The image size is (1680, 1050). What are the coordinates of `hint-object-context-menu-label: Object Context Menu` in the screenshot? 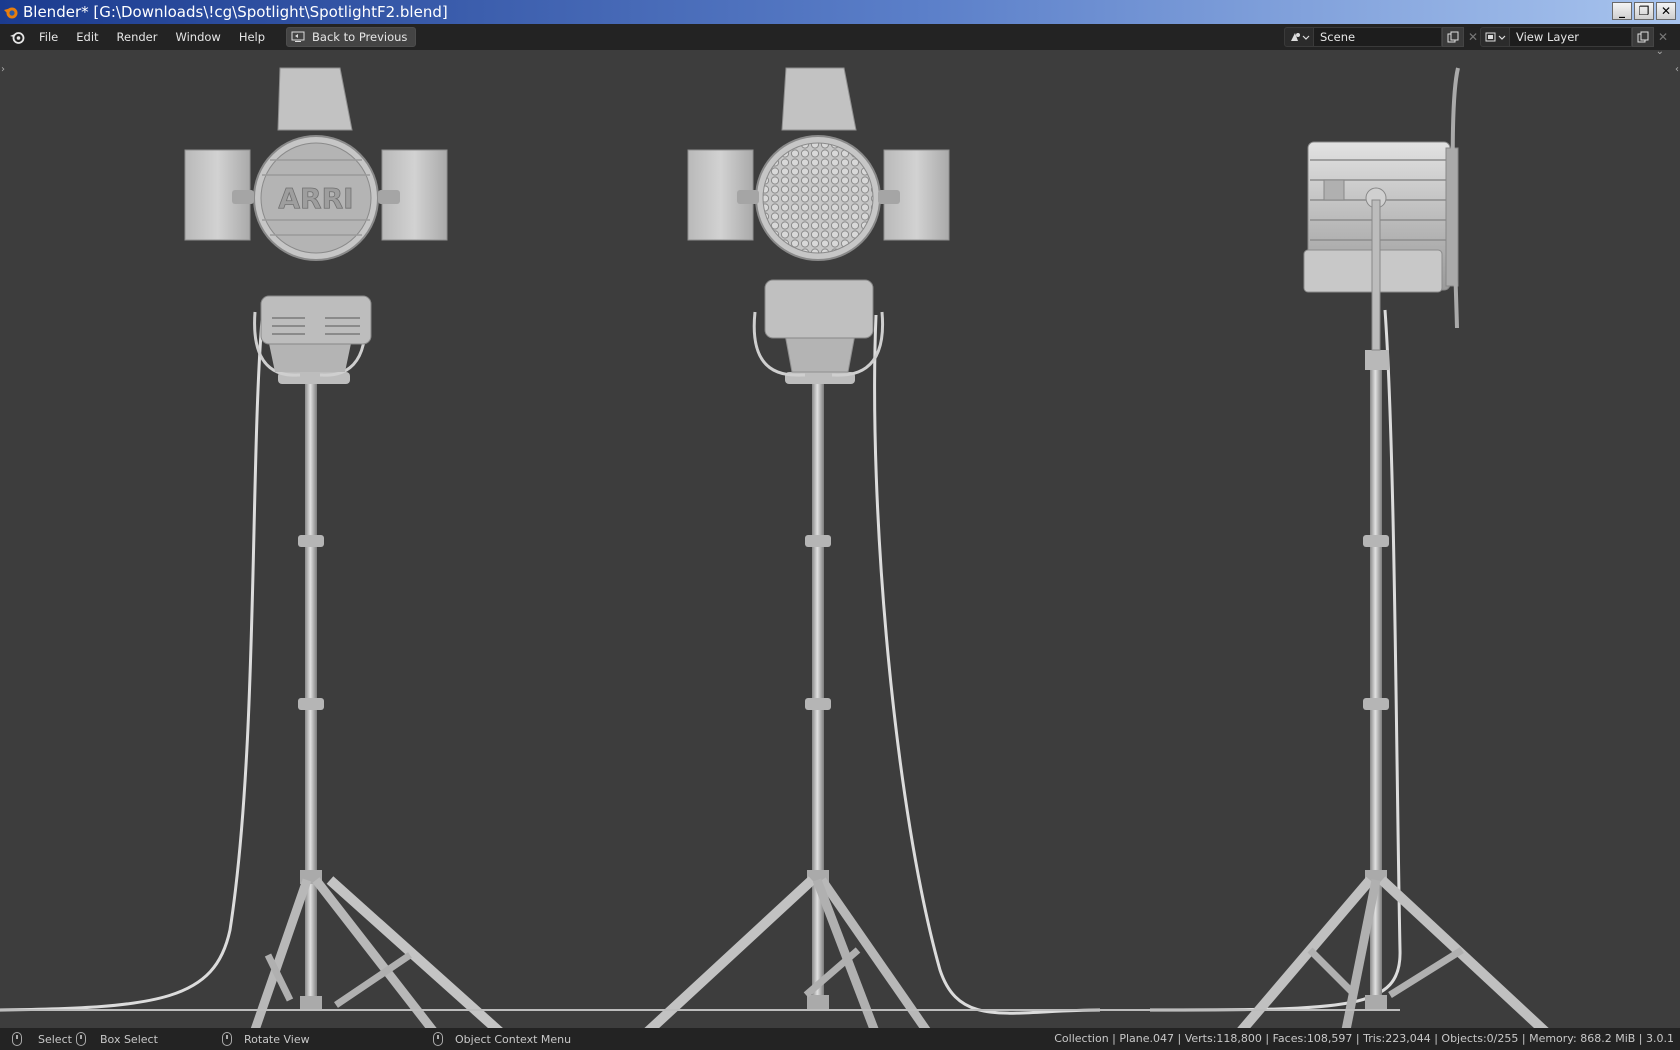 It's located at (513, 1039).